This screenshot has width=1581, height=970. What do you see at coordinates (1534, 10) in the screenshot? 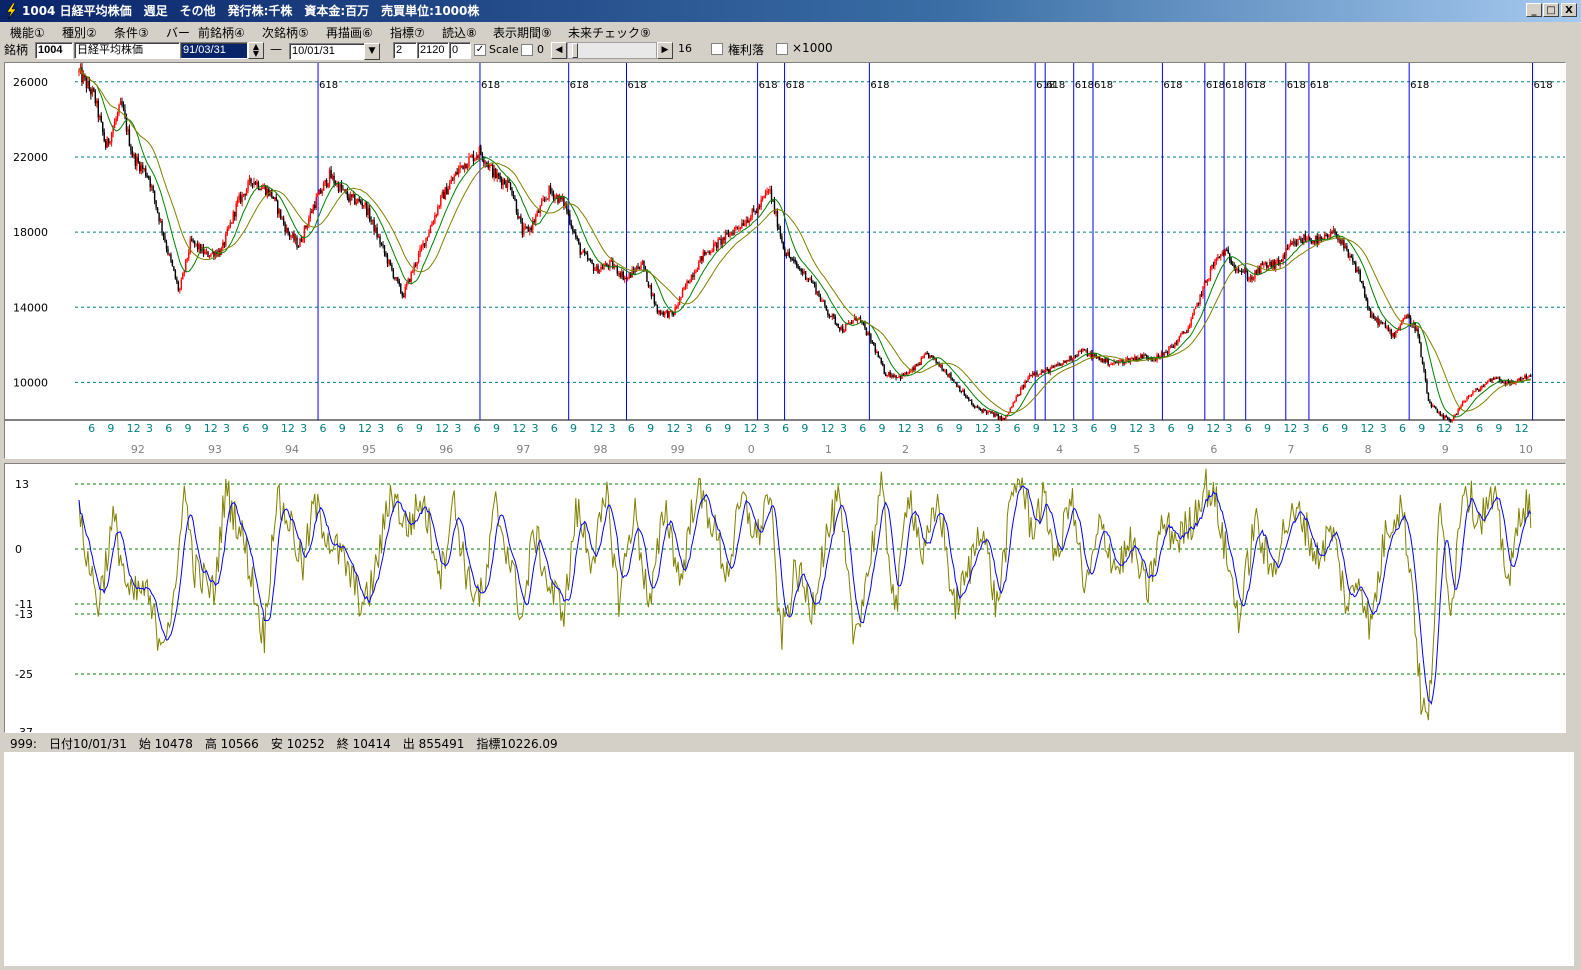
I see `minimize-button: _` at bounding box center [1534, 10].